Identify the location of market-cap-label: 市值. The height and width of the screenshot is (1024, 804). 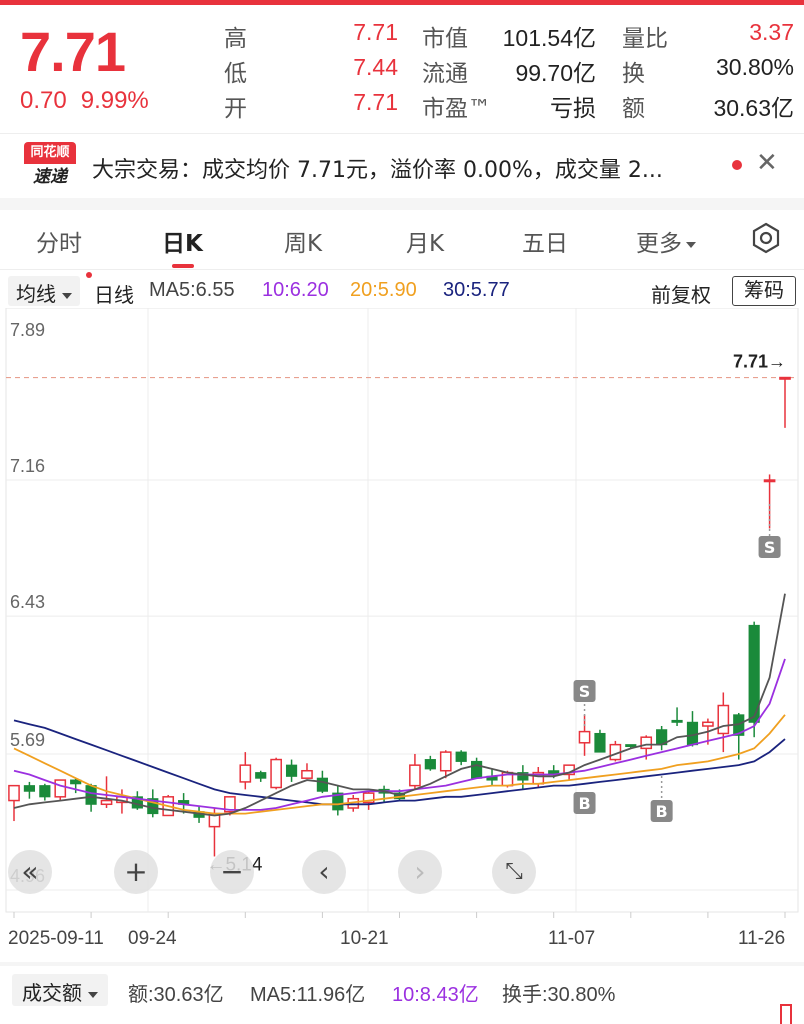
(445, 39).